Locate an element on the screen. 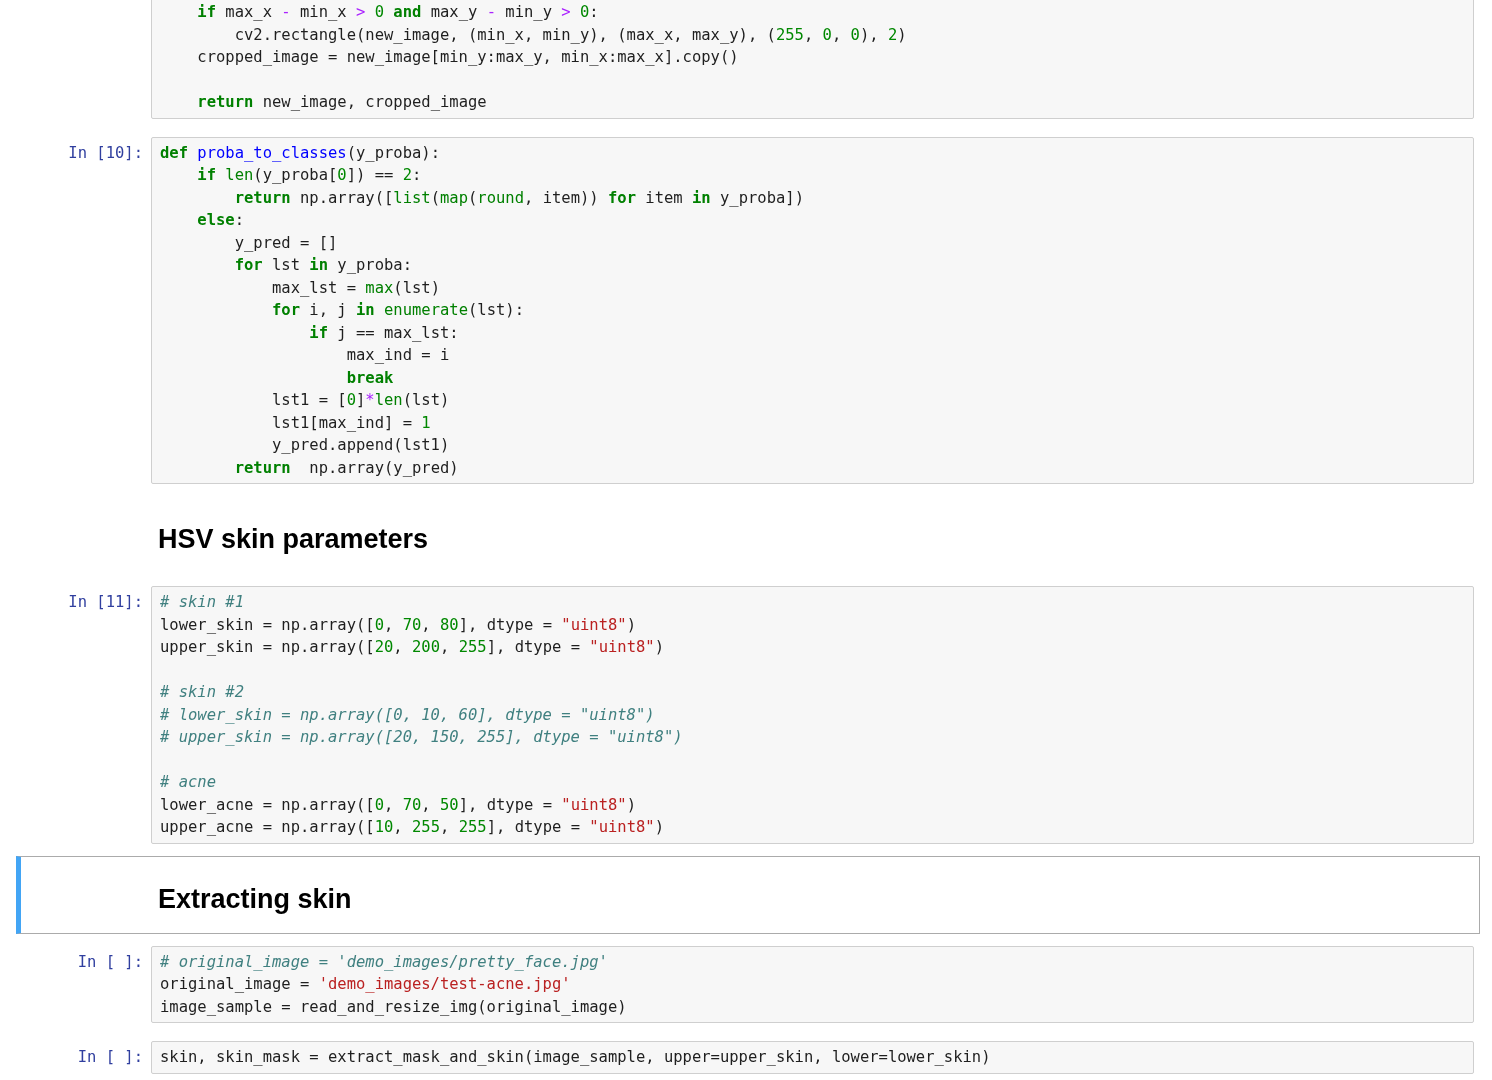  code-line: return new_image, cropped_image is located at coordinates (341, 102).